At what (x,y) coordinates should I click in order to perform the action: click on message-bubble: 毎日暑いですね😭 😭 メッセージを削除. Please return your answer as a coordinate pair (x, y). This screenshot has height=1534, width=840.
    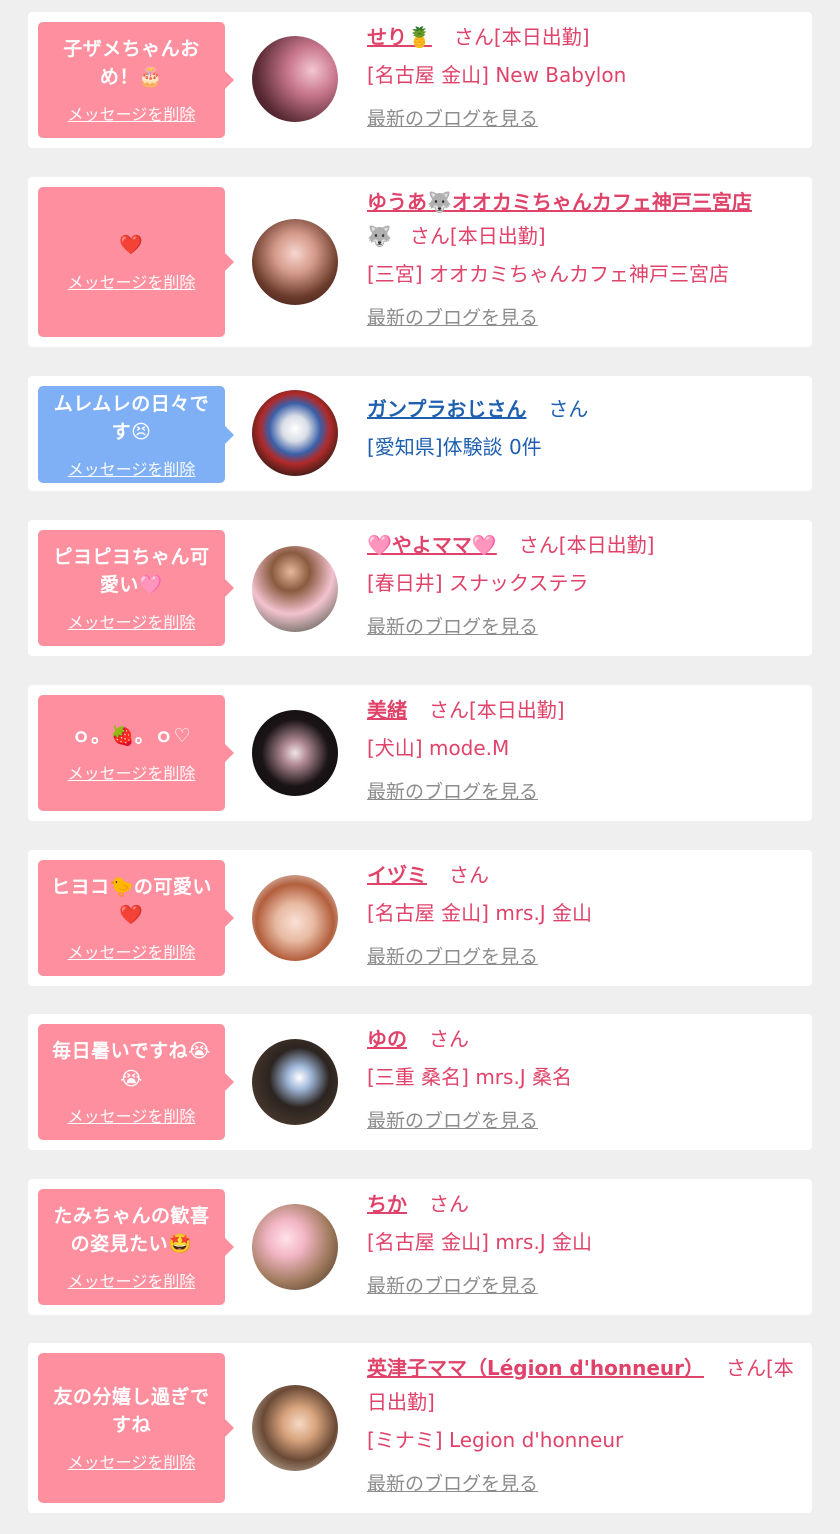
    Looking at the image, I should click on (136, 1082).